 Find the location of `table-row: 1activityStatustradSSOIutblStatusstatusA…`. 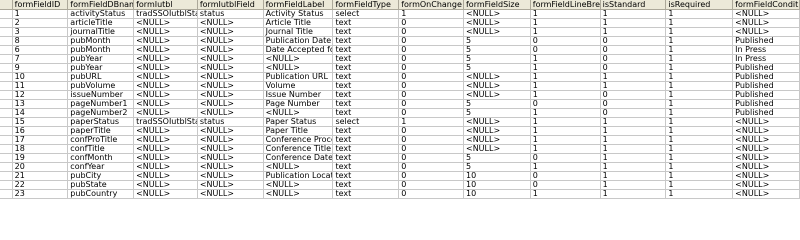

table-row: 1activityStatustradSSOIutblStatusstatusA… is located at coordinates (400, 14).